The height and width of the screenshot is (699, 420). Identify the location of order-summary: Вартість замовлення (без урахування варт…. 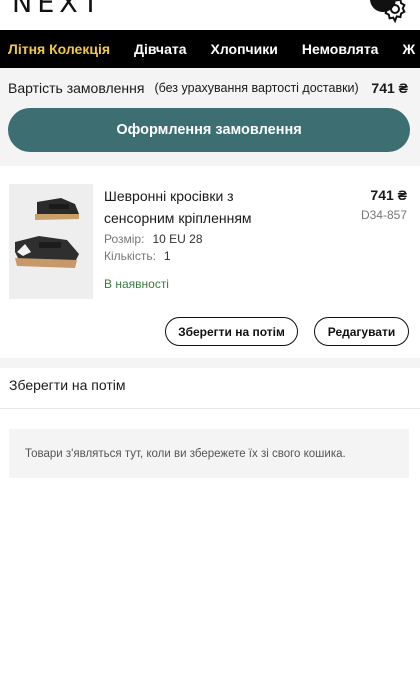
(210, 117).